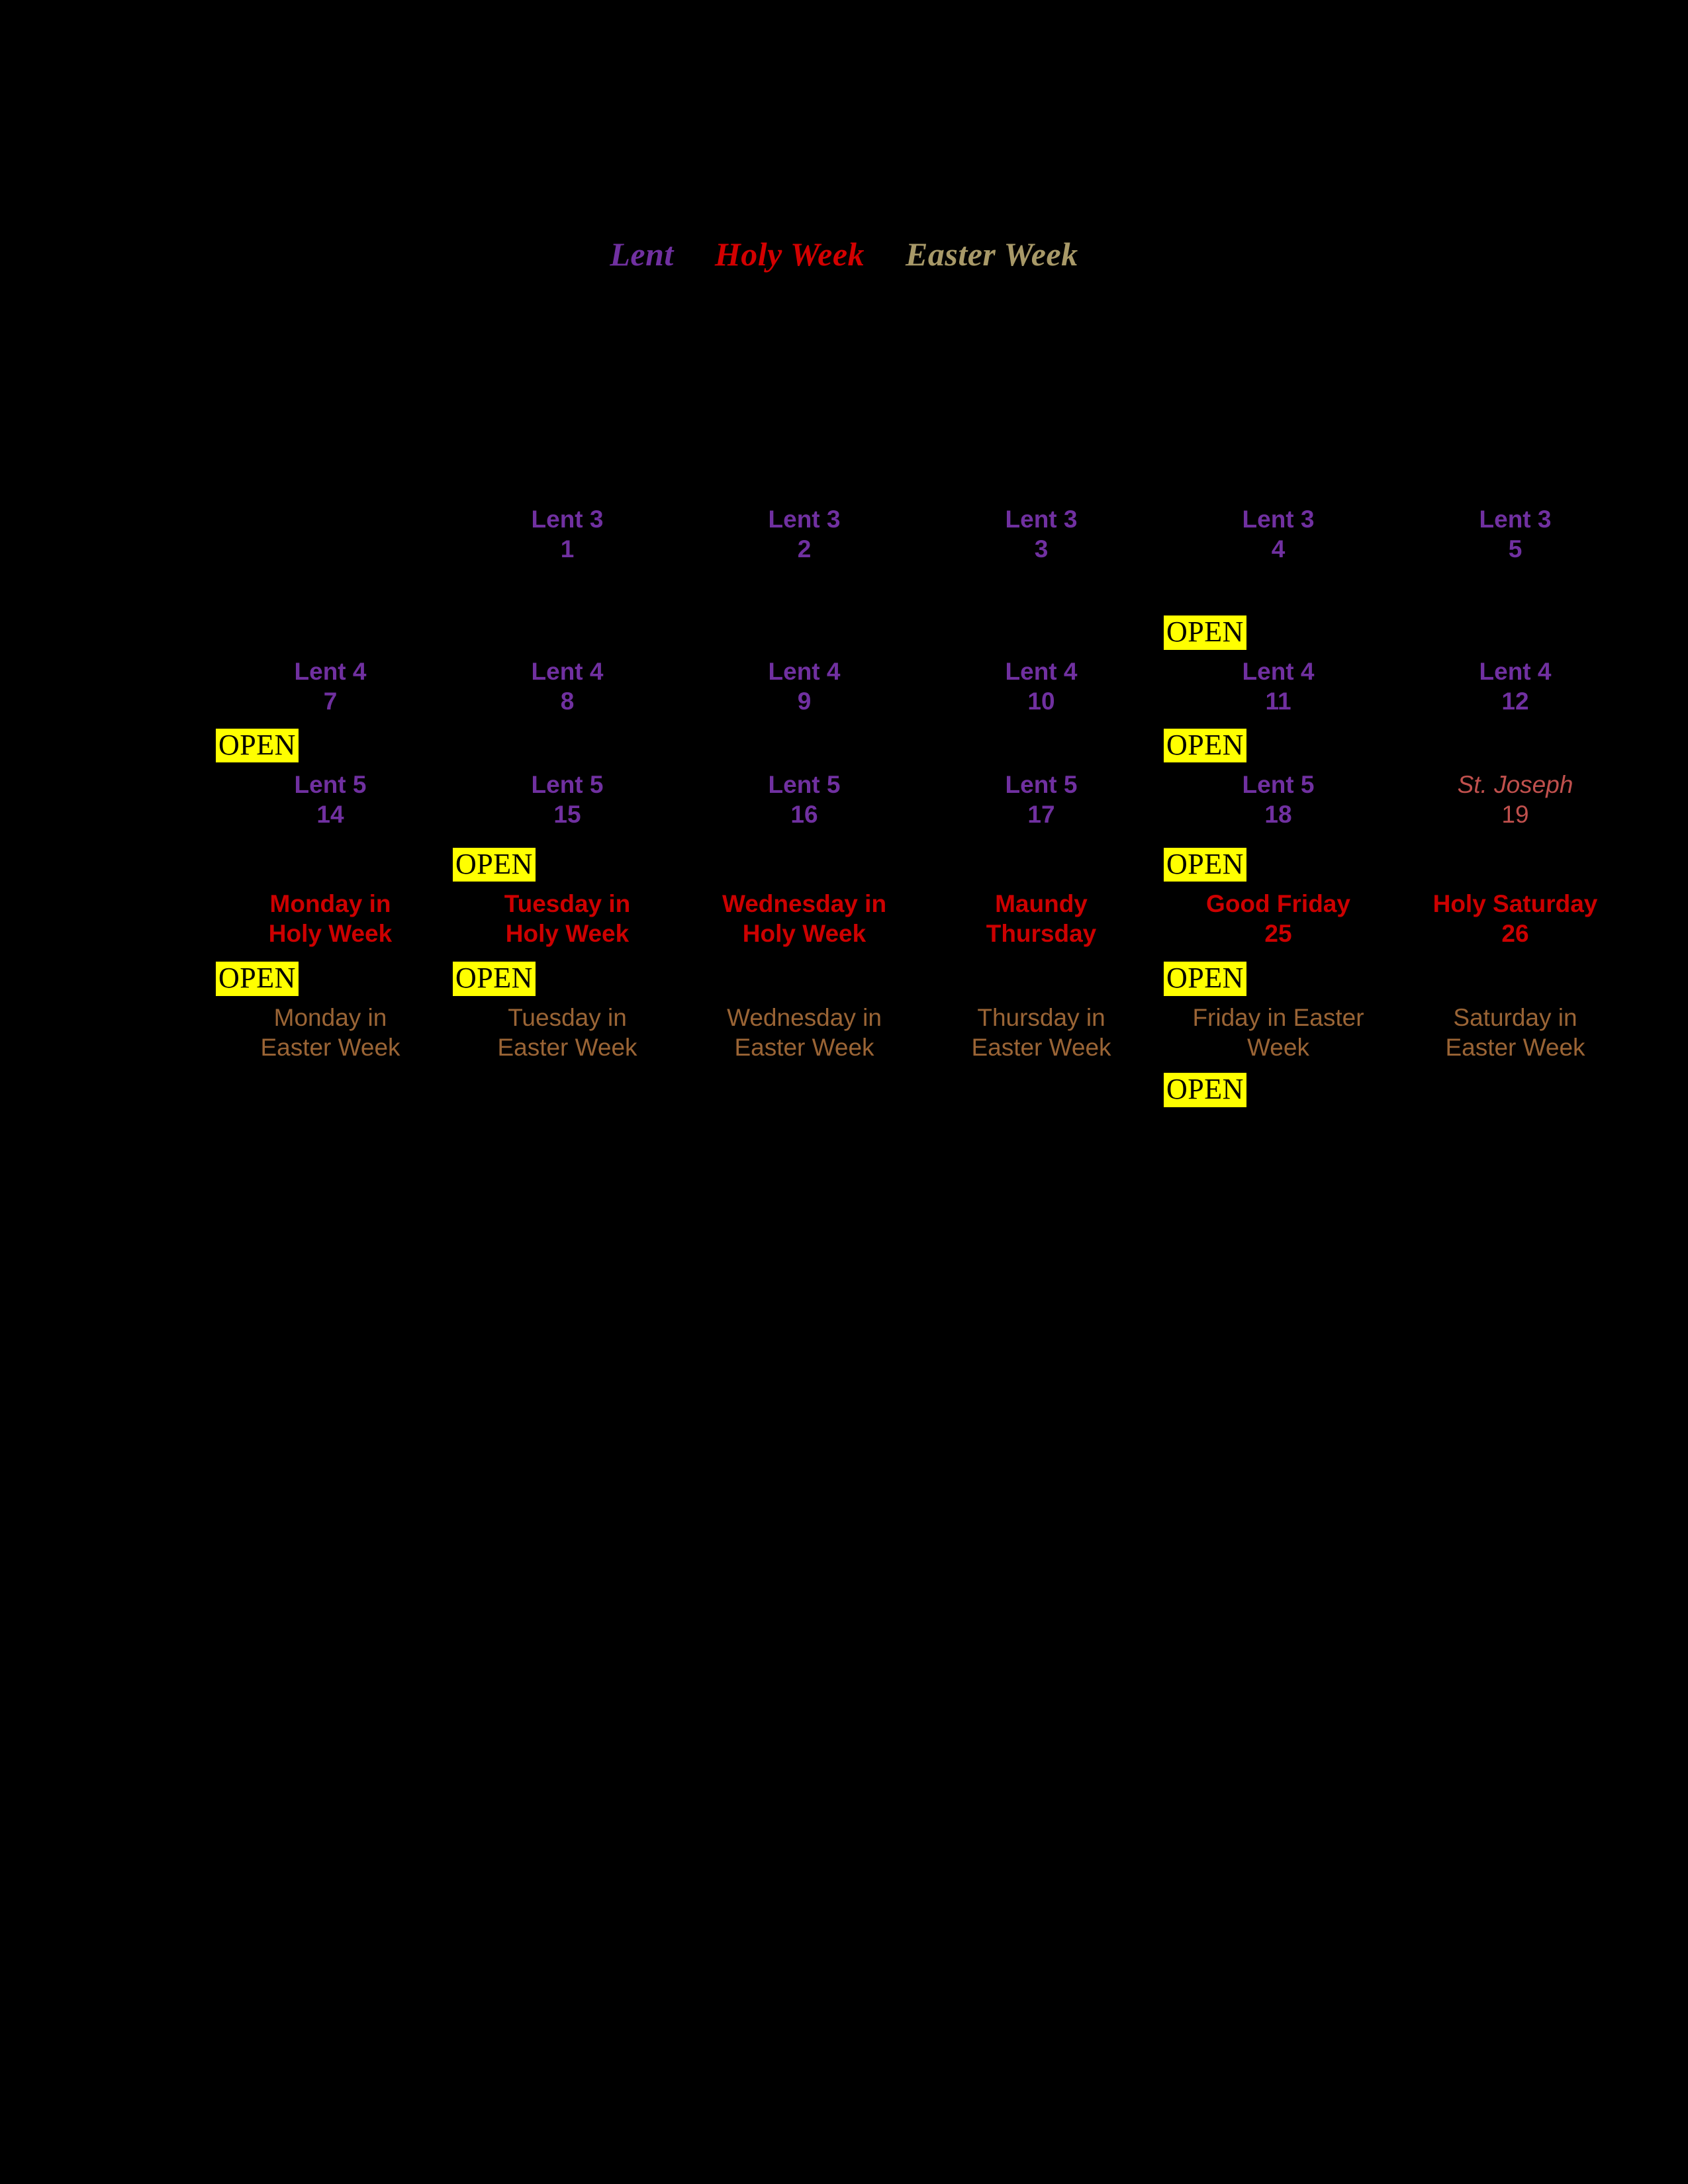  I want to click on calendar-cell-title: Wednesday in Easter Week, so click(805, 1033).